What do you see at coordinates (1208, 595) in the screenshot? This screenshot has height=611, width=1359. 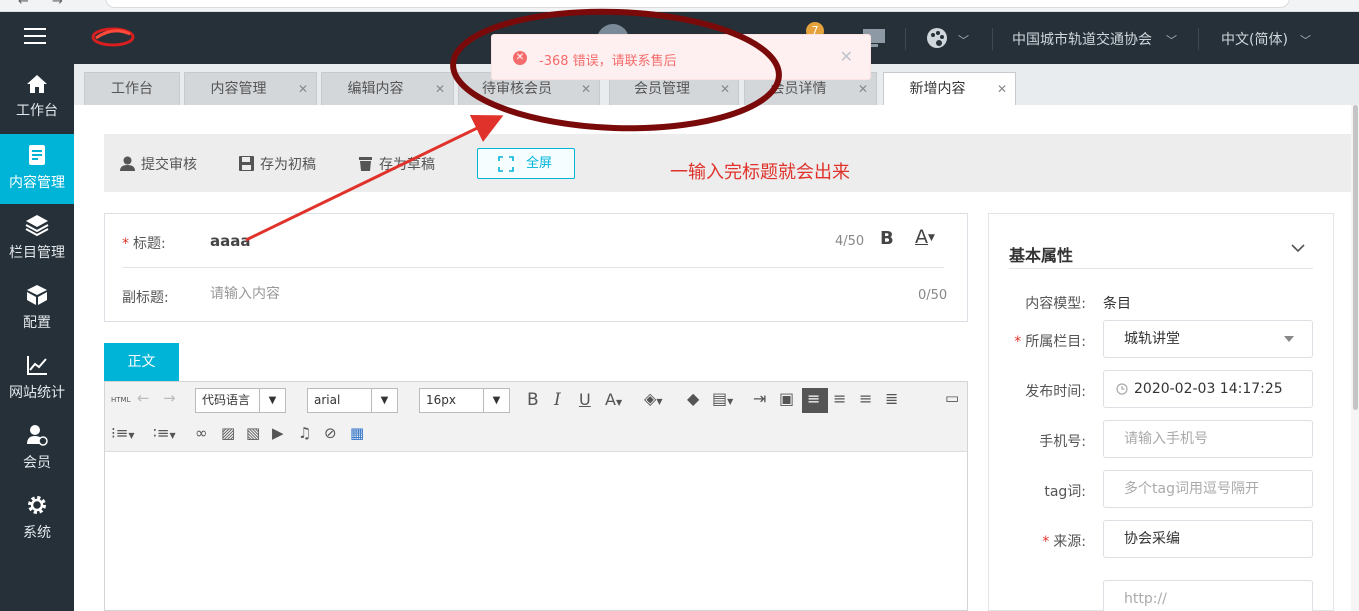 I see `source-url-input` at bounding box center [1208, 595].